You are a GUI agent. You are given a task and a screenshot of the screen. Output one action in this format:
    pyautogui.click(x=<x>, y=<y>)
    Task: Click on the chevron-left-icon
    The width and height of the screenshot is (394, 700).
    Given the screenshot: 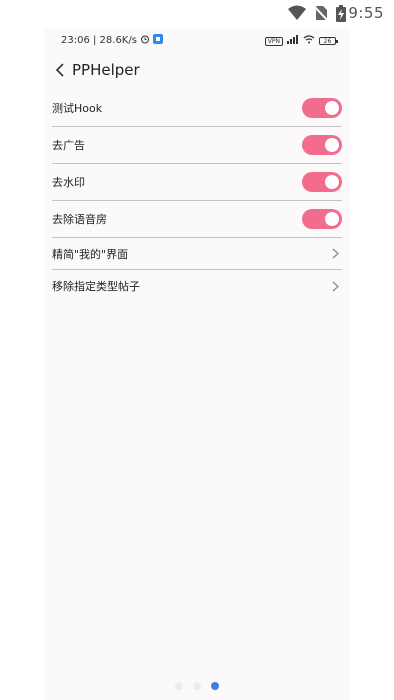 What is the action you would take?
    pyautogui.click(x=59, y=70)
    